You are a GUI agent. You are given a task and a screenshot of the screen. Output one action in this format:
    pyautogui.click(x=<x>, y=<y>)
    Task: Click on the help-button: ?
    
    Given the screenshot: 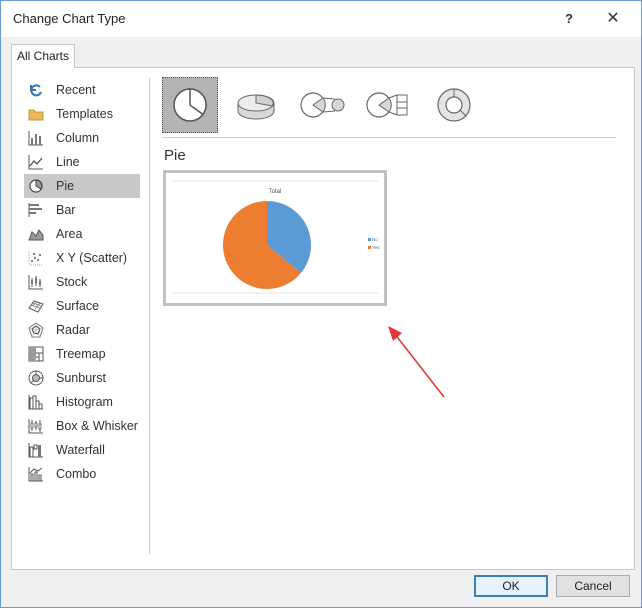 What is the action you would take?
    pyautogui.click(x=569, y=19)
    